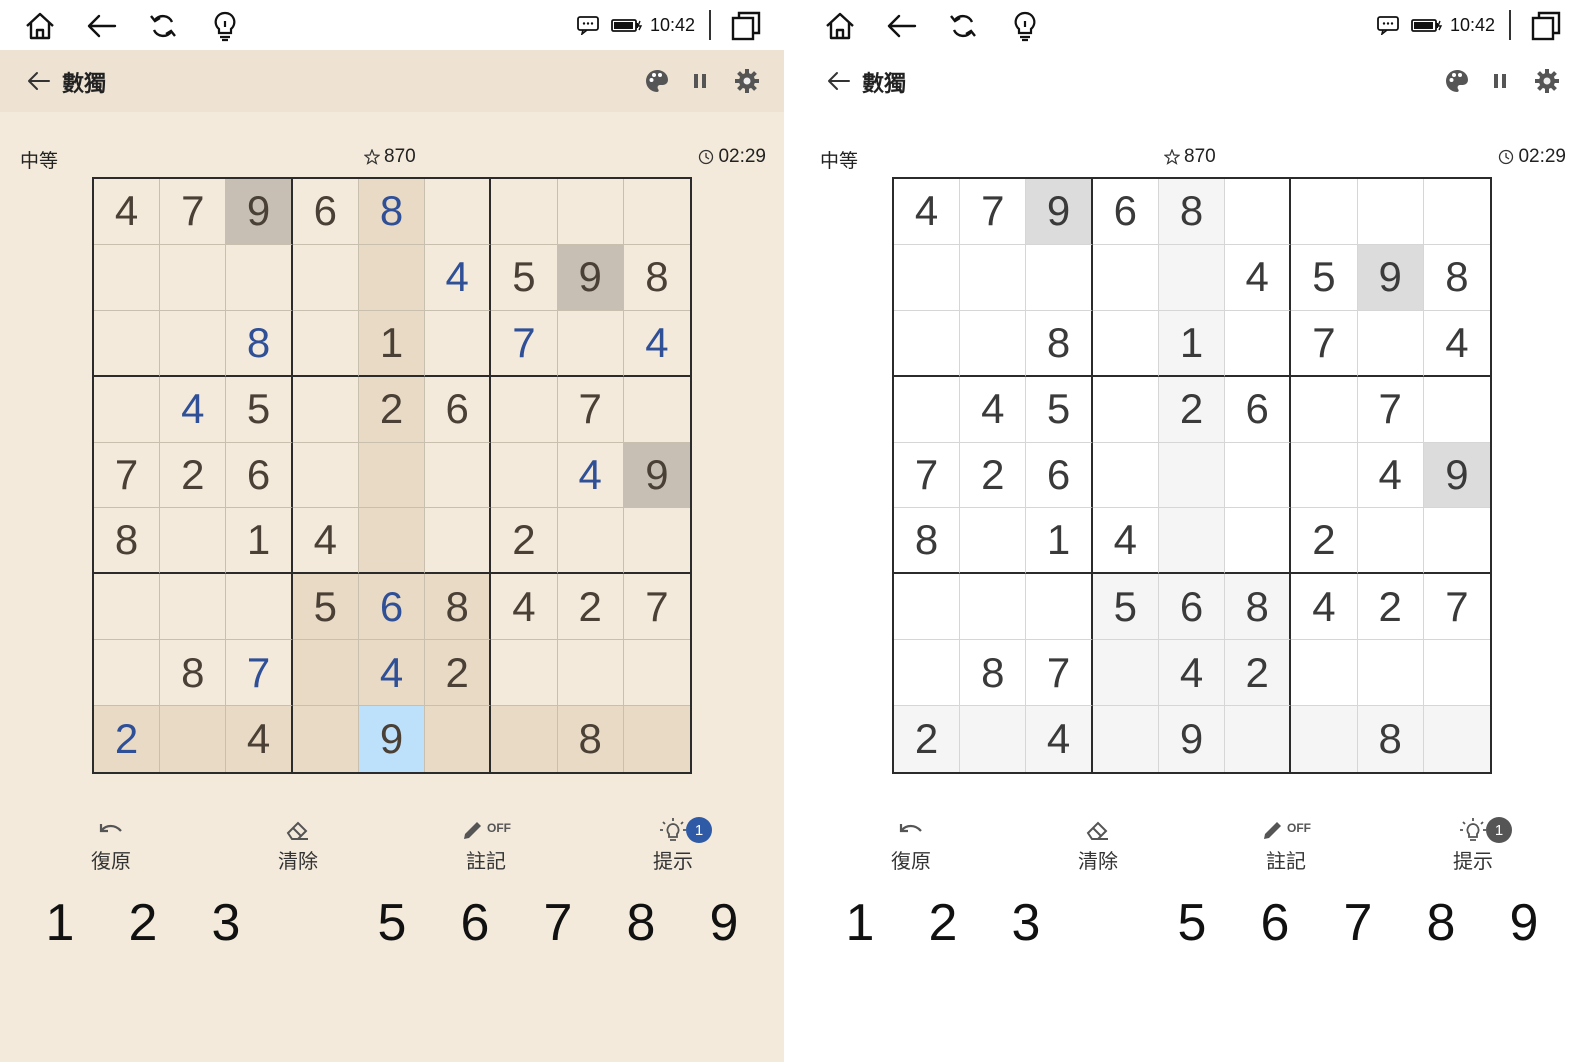 The height and width of the screenshot is (1062, 1593). What do you see at coordinates (746, 26) in the screenshot?
I see `window-icon` at bounding box center [746, 26].